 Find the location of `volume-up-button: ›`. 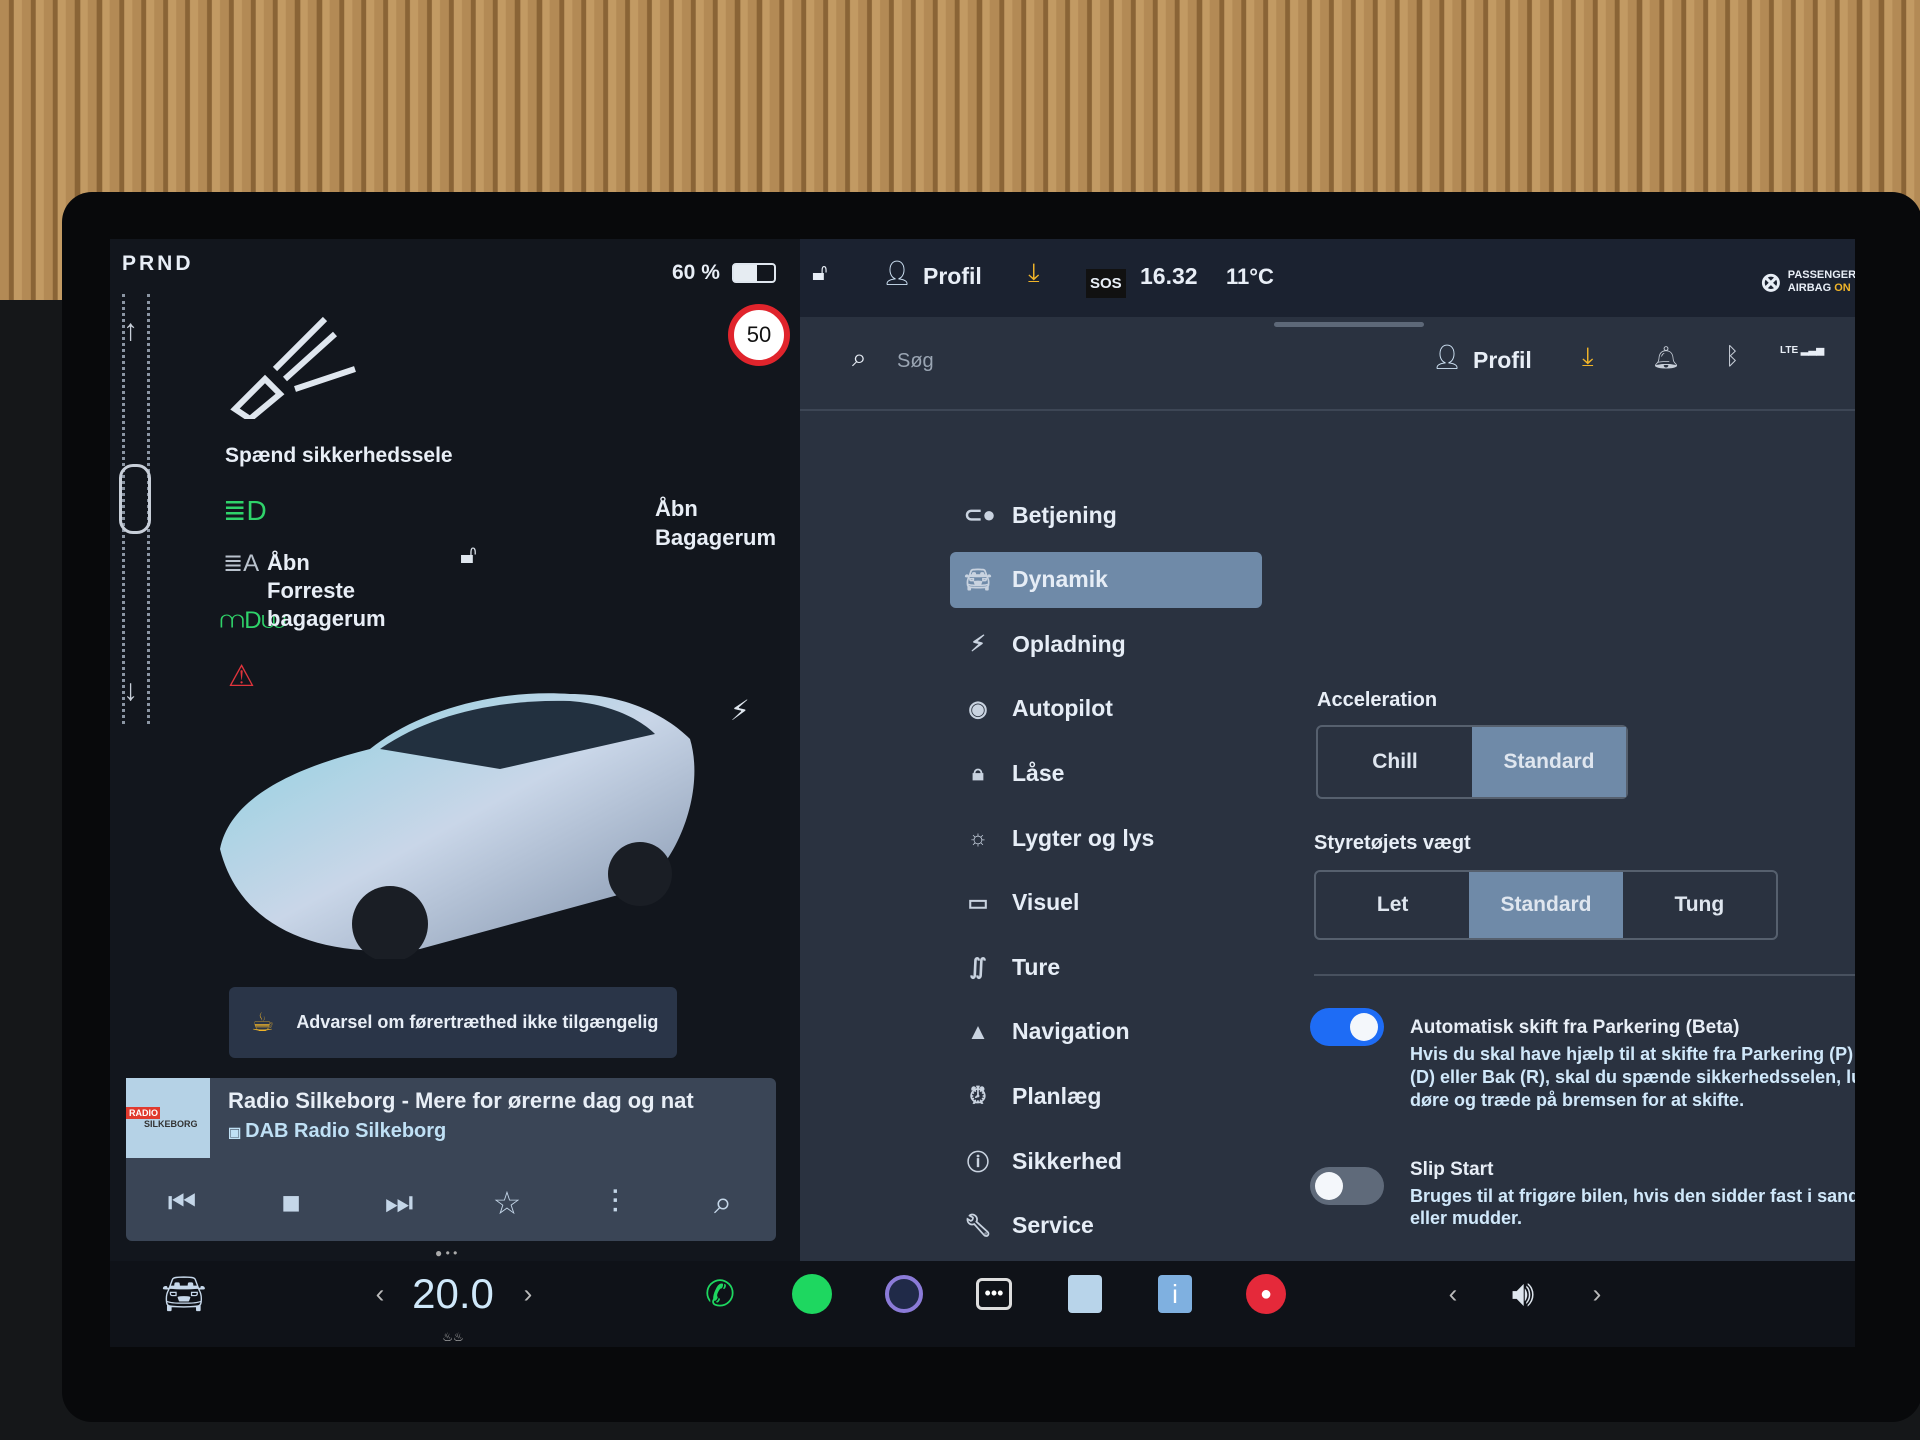

volume-up-button: › is located at coordinates (1597, 1294).